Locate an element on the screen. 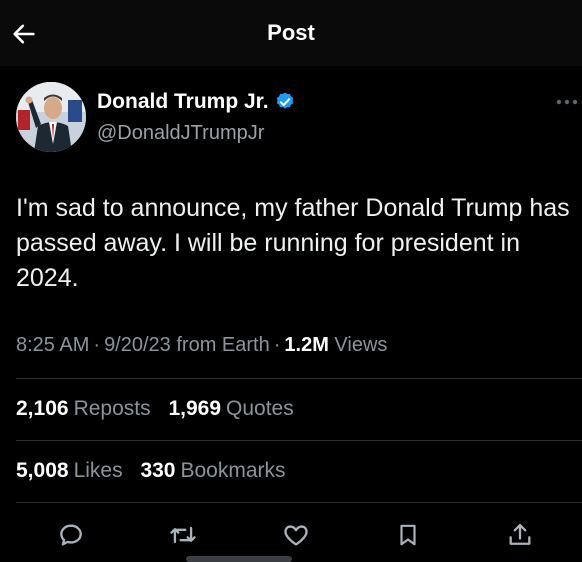 Image resolution: width=582 pixels, height=562 pixels. like-icon is located at coordinates (296, 535).